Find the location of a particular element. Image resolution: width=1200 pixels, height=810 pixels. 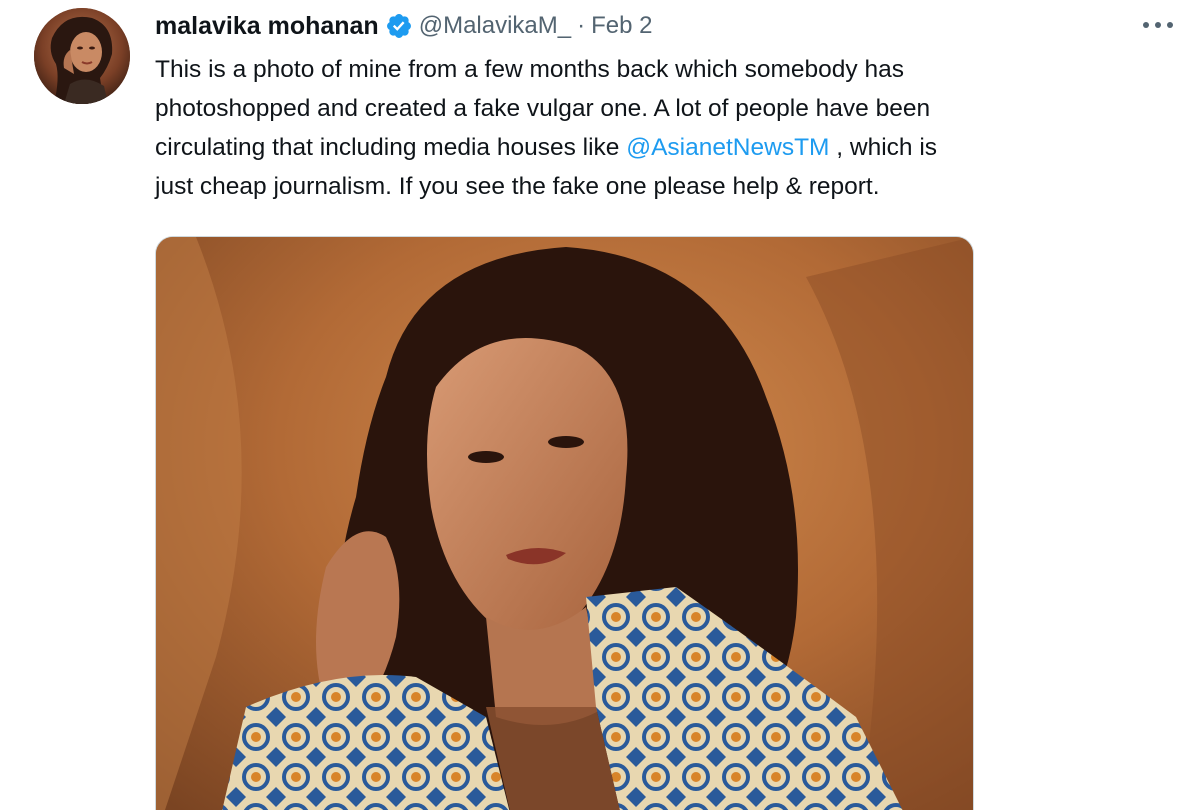

more-horizontal-icon is located at coordinates (1158, 25).